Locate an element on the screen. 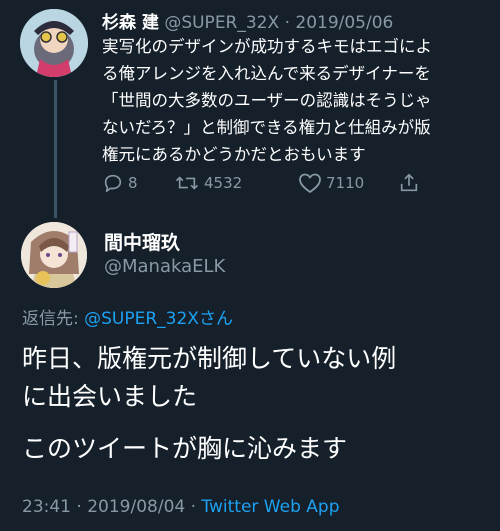 Image resolution: width=500 pixels, height=531 pixels. share-button is located at coordinates (409, 183).